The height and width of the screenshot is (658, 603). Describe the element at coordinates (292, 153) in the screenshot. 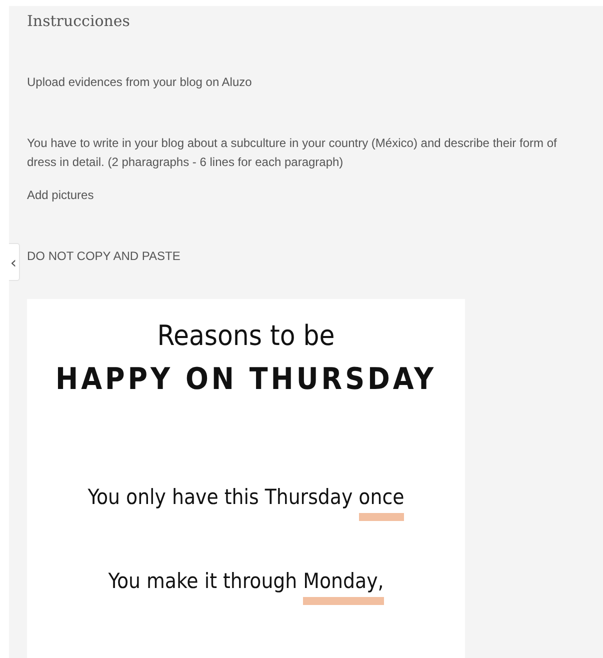

I see `instruction-text: You have to write in your blog about a subculture in your country (México) and describe their form of dress in detail. (2 pharagraphs - 6 lines for each paragraph)` at that location.